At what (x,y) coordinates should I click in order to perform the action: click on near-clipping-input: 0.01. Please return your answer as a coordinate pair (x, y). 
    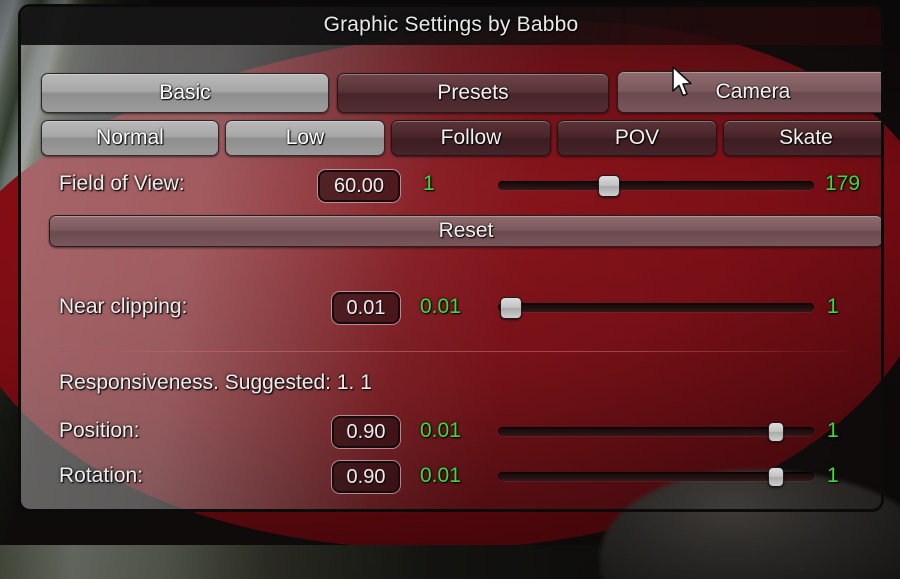
    Looking at the image, I should click on (366, 308).